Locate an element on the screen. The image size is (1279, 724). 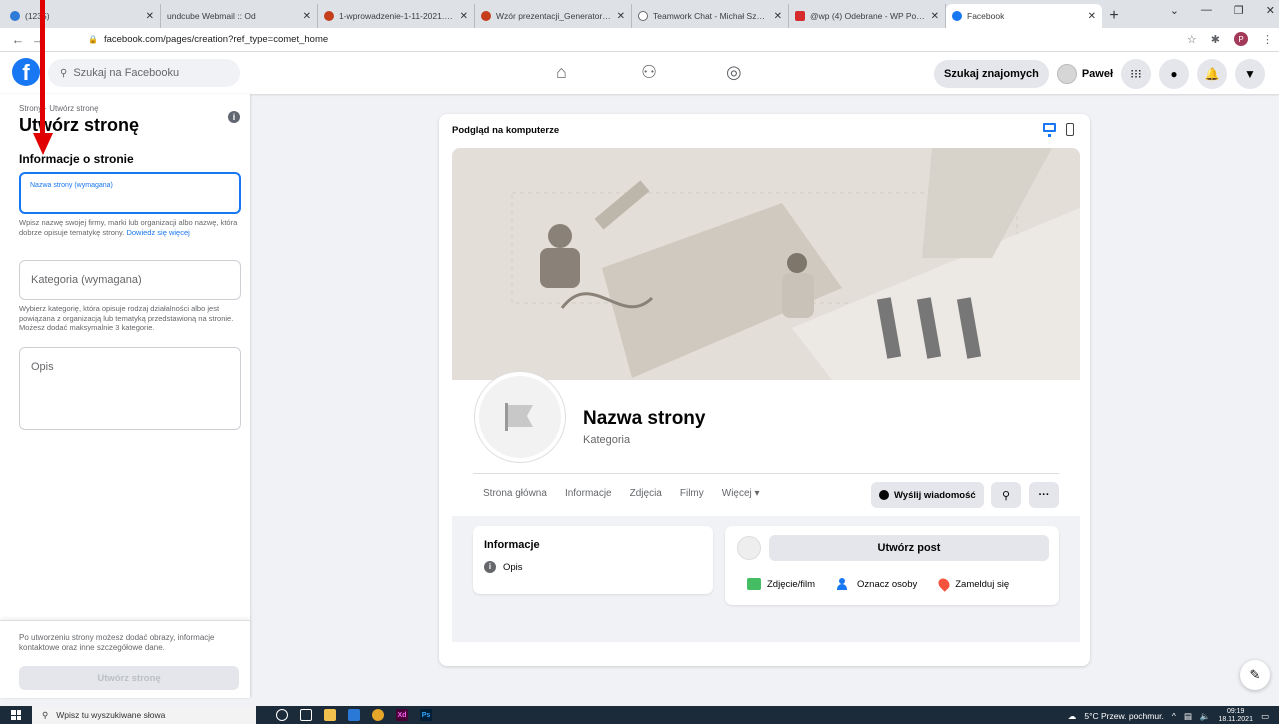
tab-search-icon: ⌄ is located at coordinates (1174, 10).